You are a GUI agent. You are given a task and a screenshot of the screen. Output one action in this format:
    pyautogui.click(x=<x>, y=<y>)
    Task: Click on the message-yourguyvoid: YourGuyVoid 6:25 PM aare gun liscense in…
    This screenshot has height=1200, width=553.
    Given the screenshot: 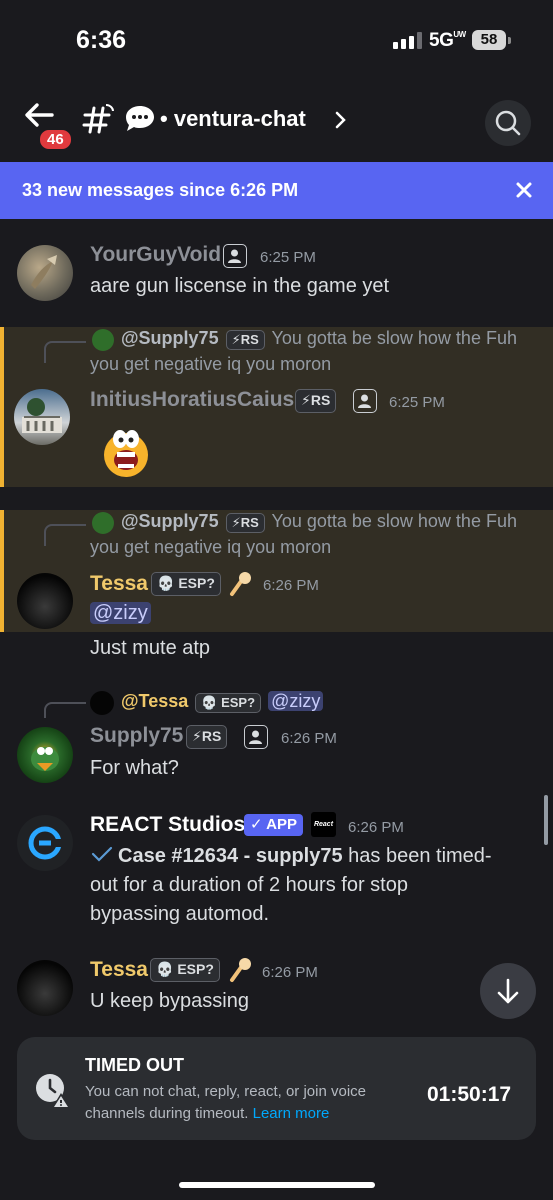 What is the action you would take?
    pyautogui.click(x=276, y=275)
    